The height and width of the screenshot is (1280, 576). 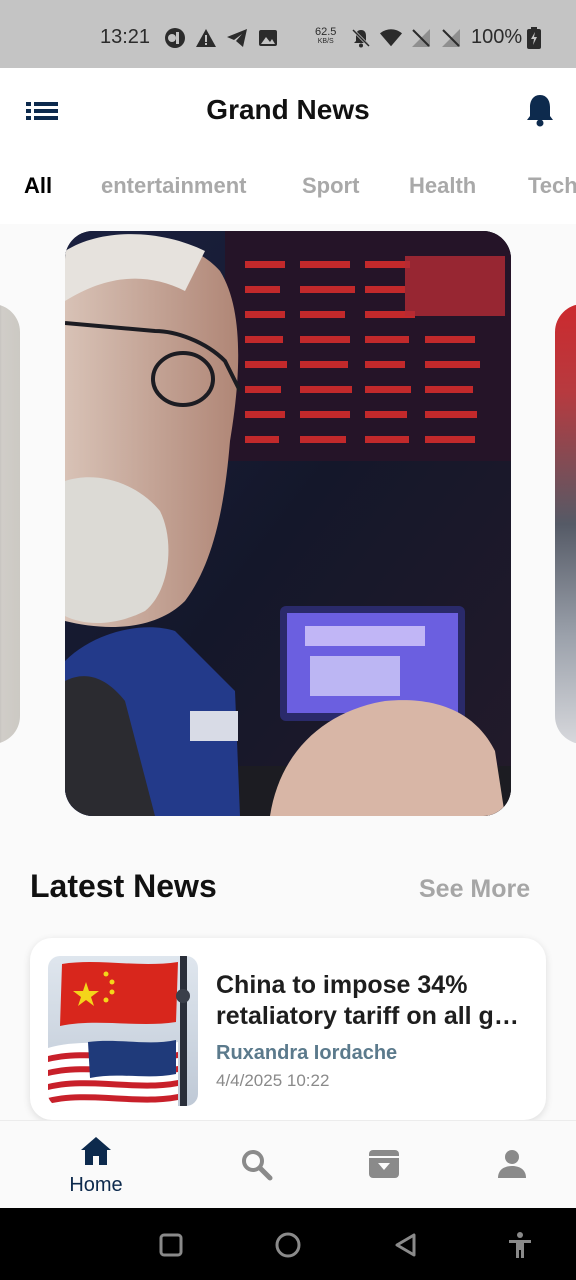 I want to click on nav-home-label: Home, so click(x=96, y=1185).